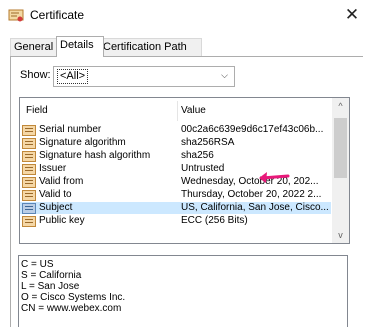 The height and width of the screenshot is (327, 367). What do you see at coordinates (340, 106) in the screenshot?
I see `scroll-up-arrow-icon: ^` at bounding box center [340, 106].